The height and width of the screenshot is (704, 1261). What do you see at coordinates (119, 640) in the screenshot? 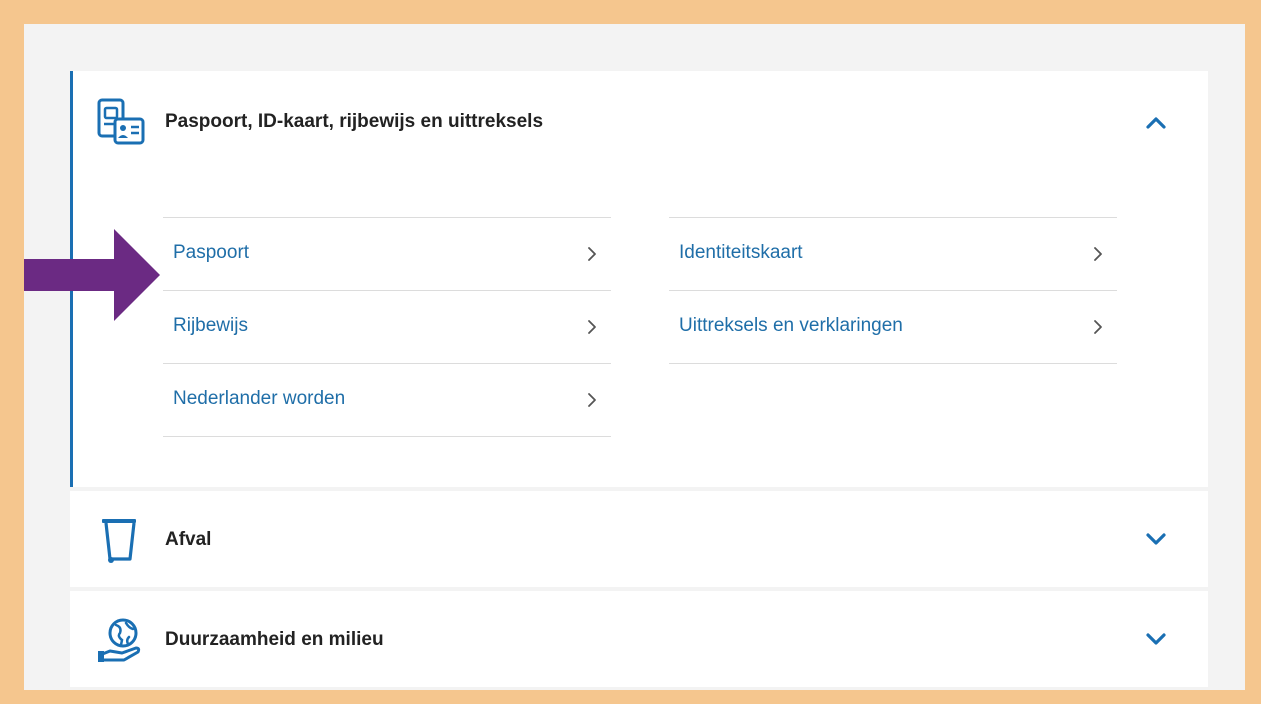
I see `globe-in-hand-icon` at bounding box center [119, 640].